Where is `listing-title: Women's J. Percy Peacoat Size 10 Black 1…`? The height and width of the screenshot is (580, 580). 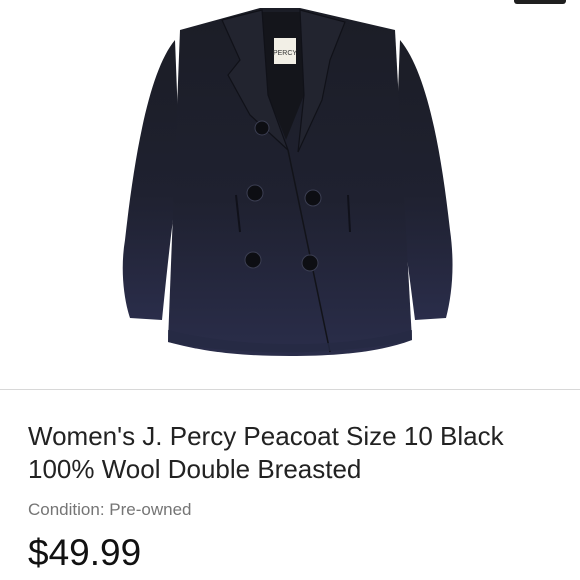
listing-title: Women's J. Percy Peacoat Size 10 Black 1… is located at coordinates (293, 453).